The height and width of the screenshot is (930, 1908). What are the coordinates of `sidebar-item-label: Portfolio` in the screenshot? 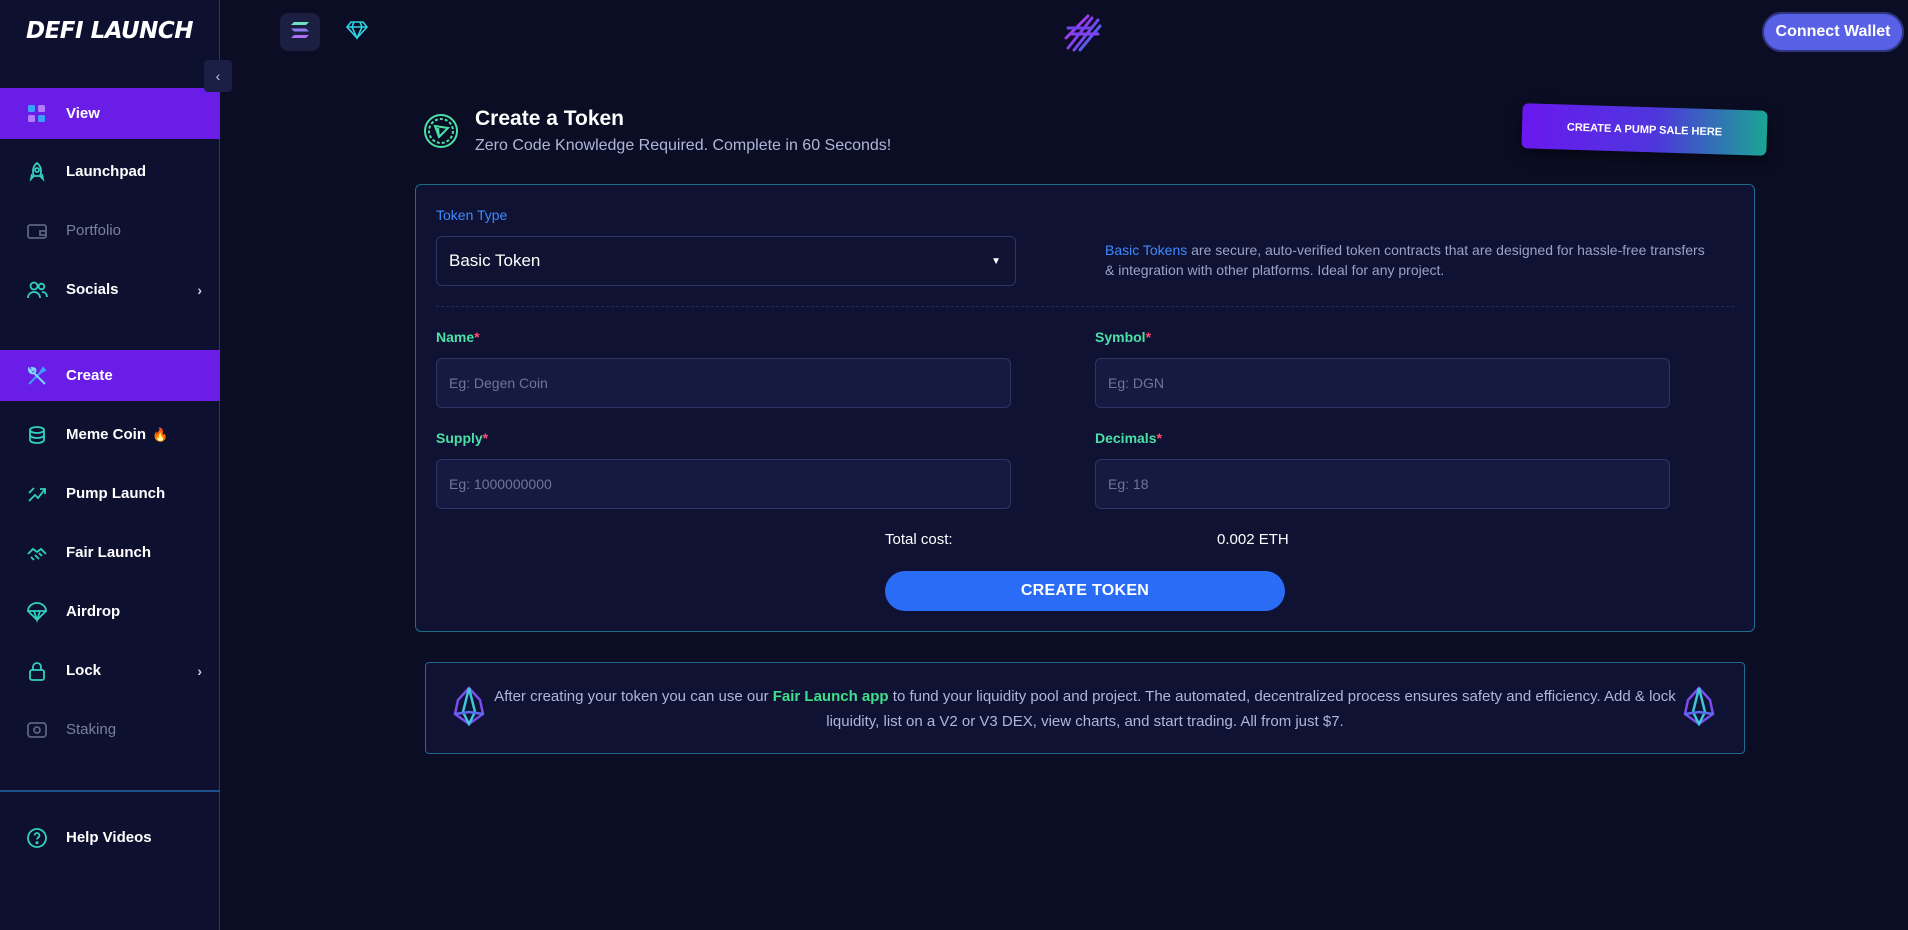 It's located at (94, 230).